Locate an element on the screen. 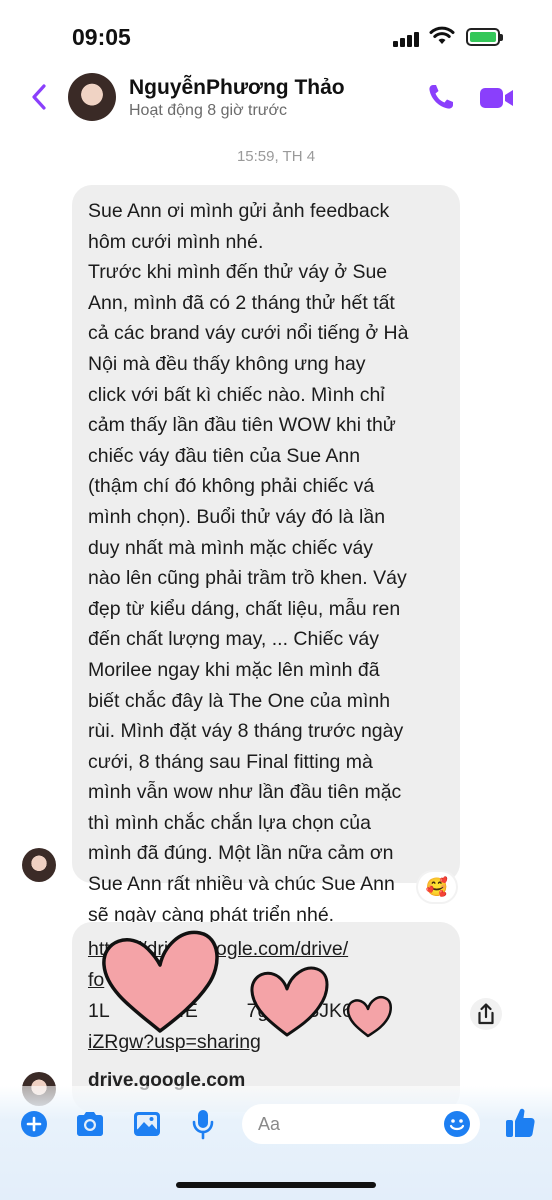 The width and height of the screenshot is (552, 1200). reaction-emoji: 🥰 is located at coordinates (437, 887).